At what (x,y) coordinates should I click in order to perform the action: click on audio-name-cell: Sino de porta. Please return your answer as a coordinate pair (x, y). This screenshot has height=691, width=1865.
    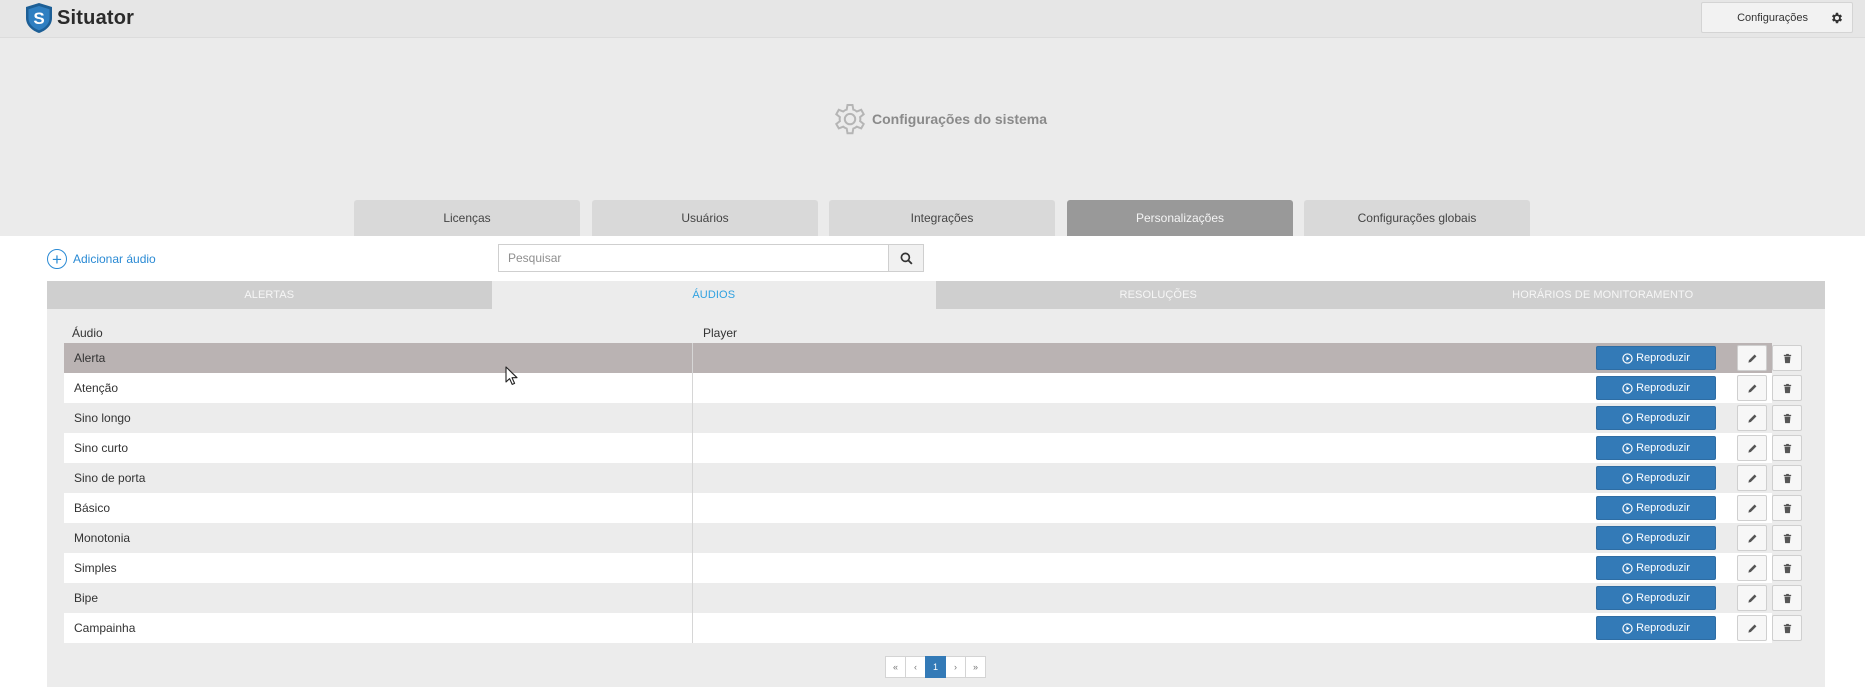
    Looking at the image, I should click on (378, 478).